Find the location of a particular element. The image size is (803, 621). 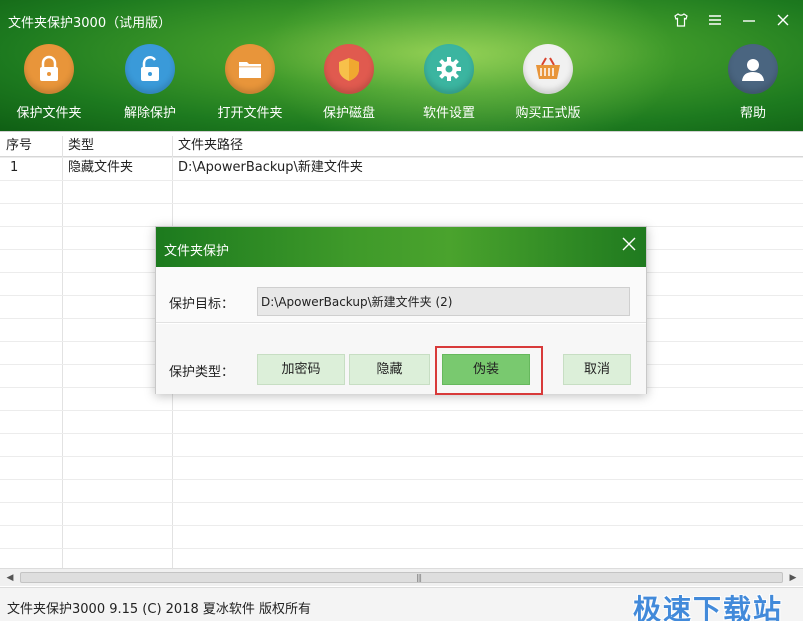

menu-icon is located at coordinates (715, 20).